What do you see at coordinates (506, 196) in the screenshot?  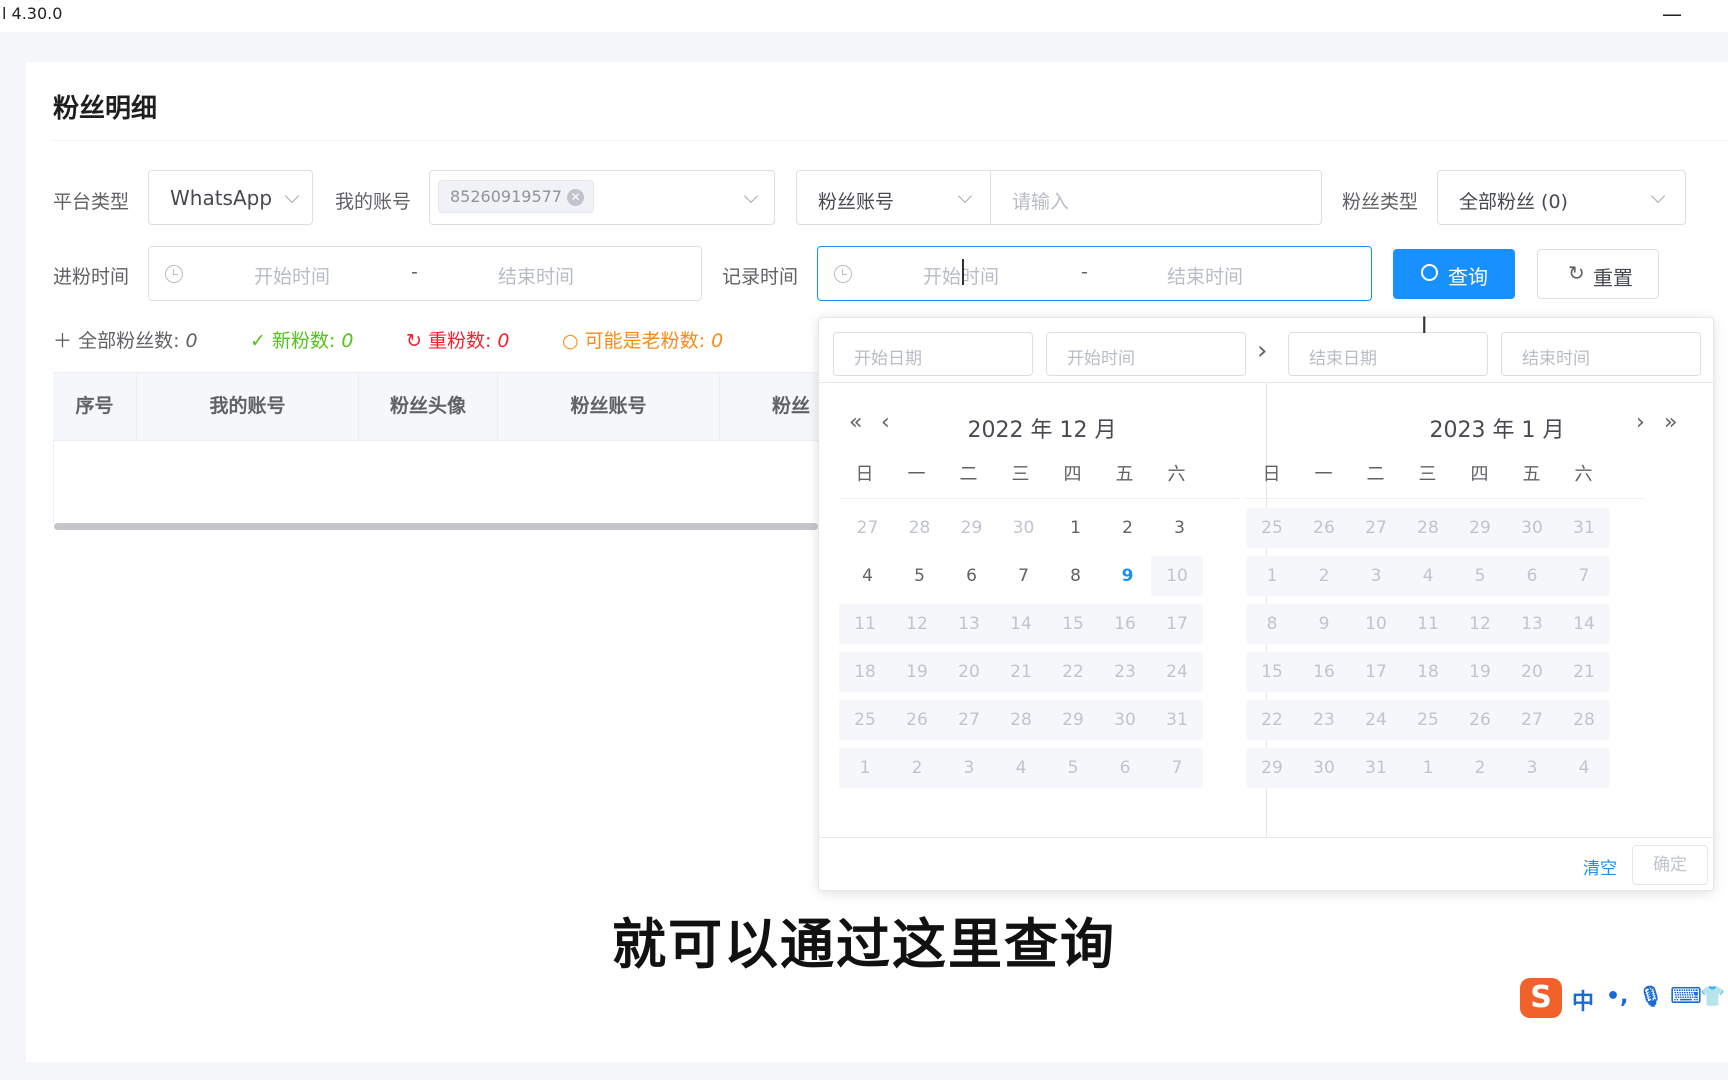 I see `account-tag-label: 85260919577` at bounding box center [506, 196].